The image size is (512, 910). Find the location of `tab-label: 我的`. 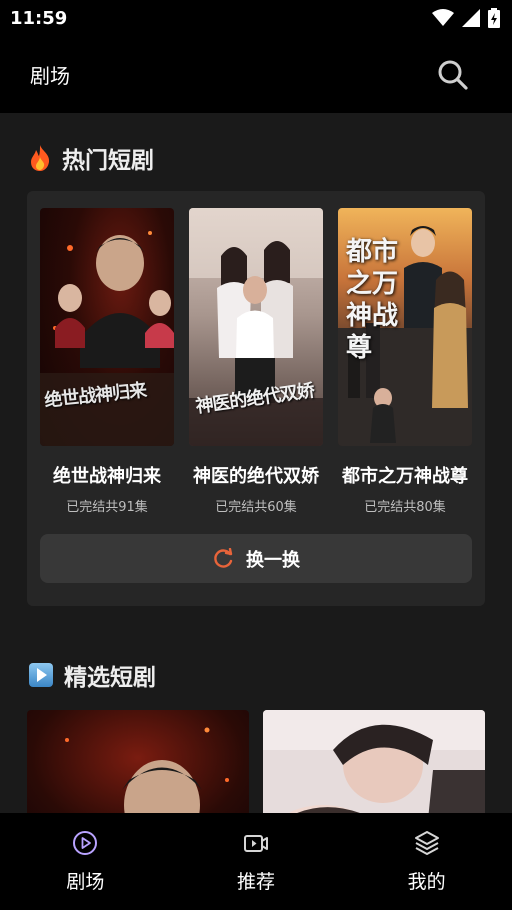

tab-label: 我的 is located at coordinates (426, 882).